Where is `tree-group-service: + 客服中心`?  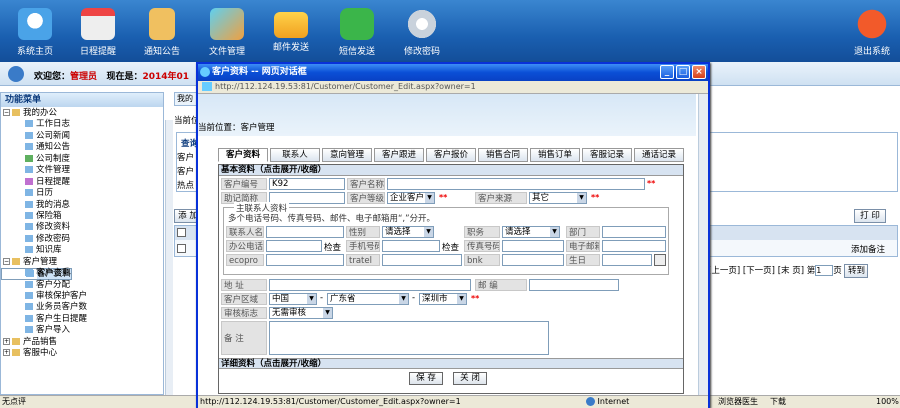 tree-group-service: + 客服中心 is located at coordinates (80, 353).